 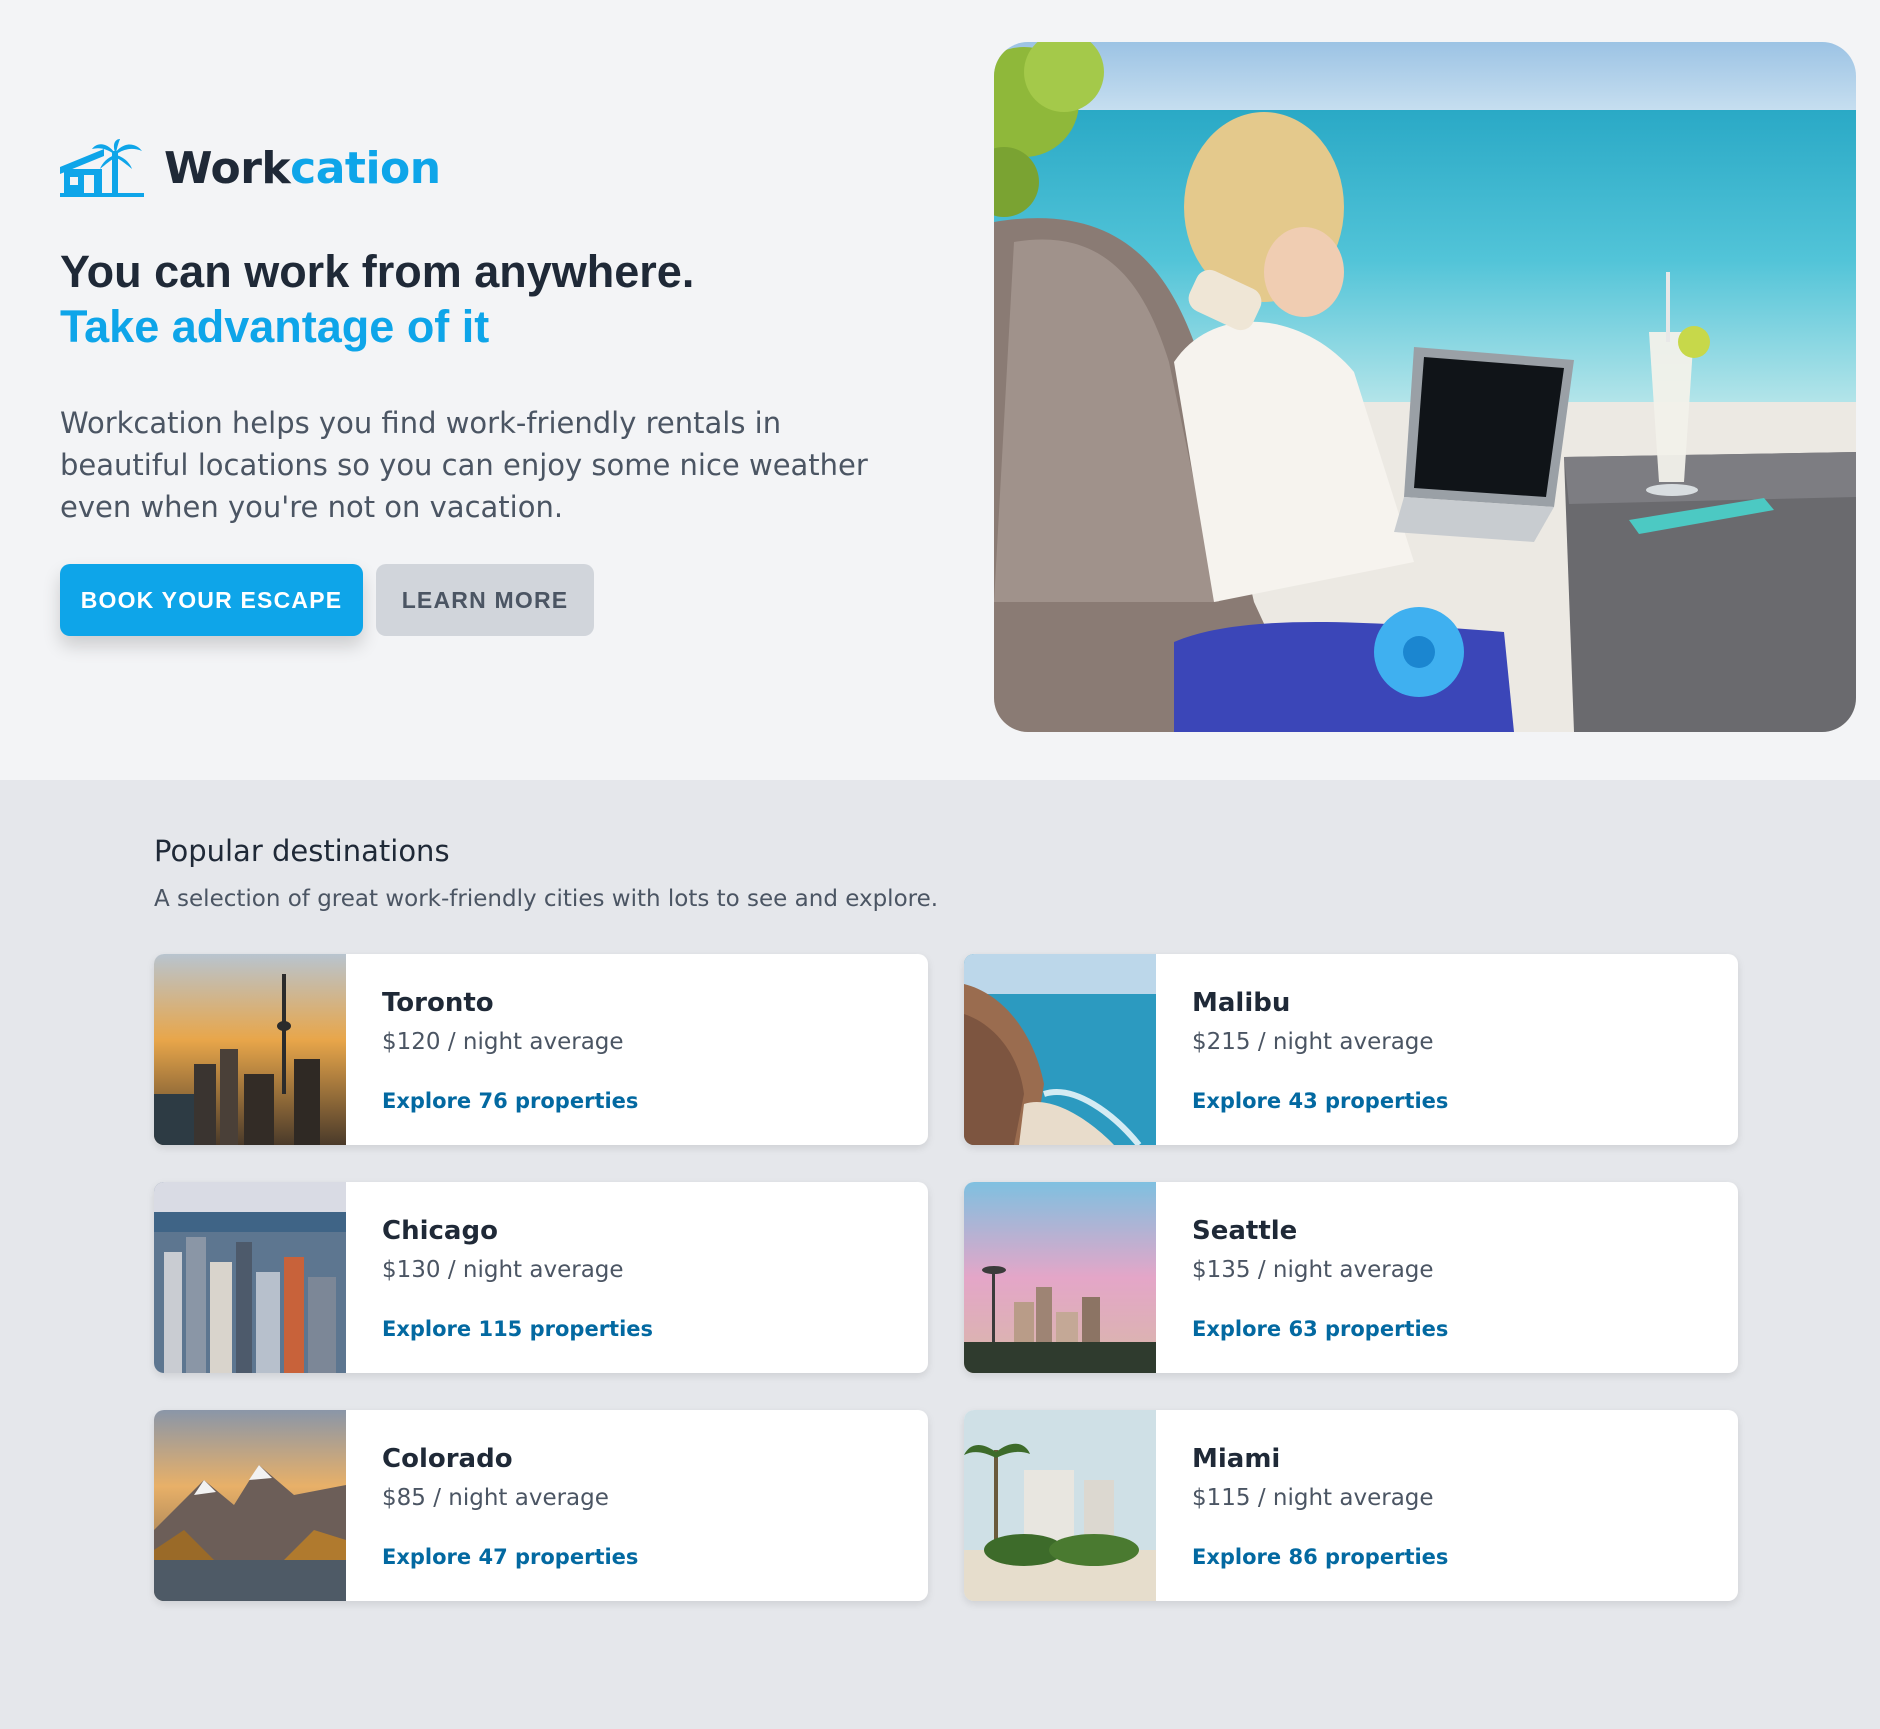 What do you see at coordinates (438, 1003) in the screenshot?
I see `city-name: Toronto` at bounding box center [438, 1003].